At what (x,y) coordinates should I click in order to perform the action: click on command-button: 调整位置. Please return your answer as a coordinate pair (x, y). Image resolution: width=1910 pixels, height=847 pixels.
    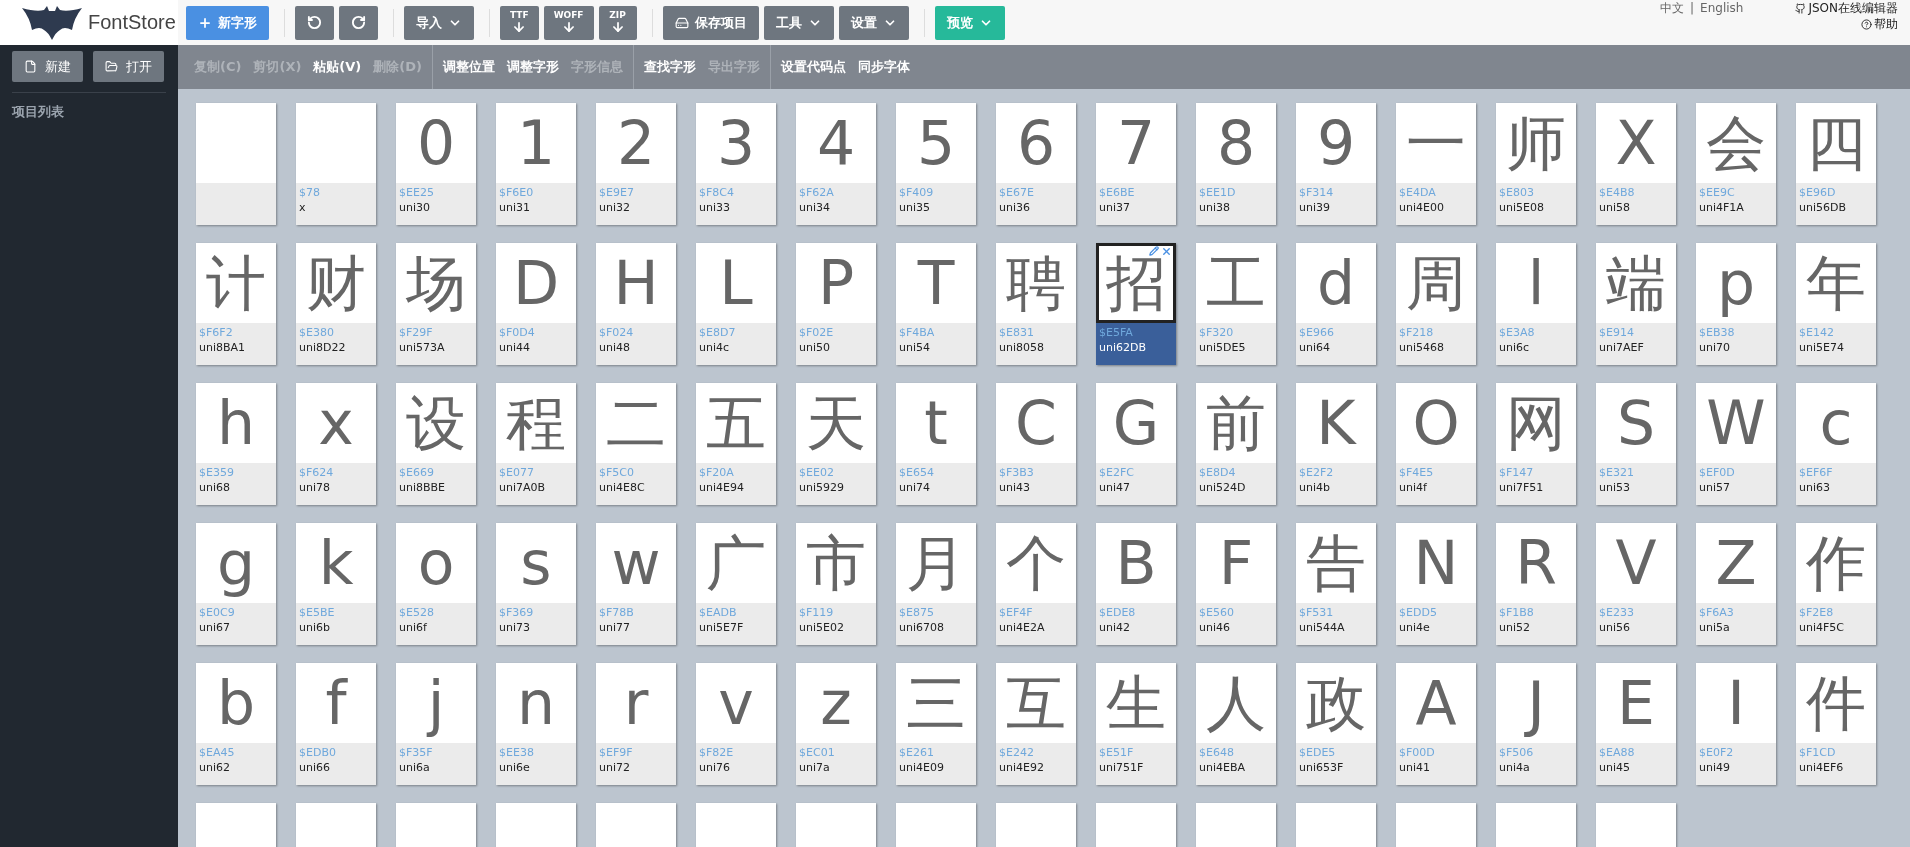
    Looking at the image, I should click on (469, 67).